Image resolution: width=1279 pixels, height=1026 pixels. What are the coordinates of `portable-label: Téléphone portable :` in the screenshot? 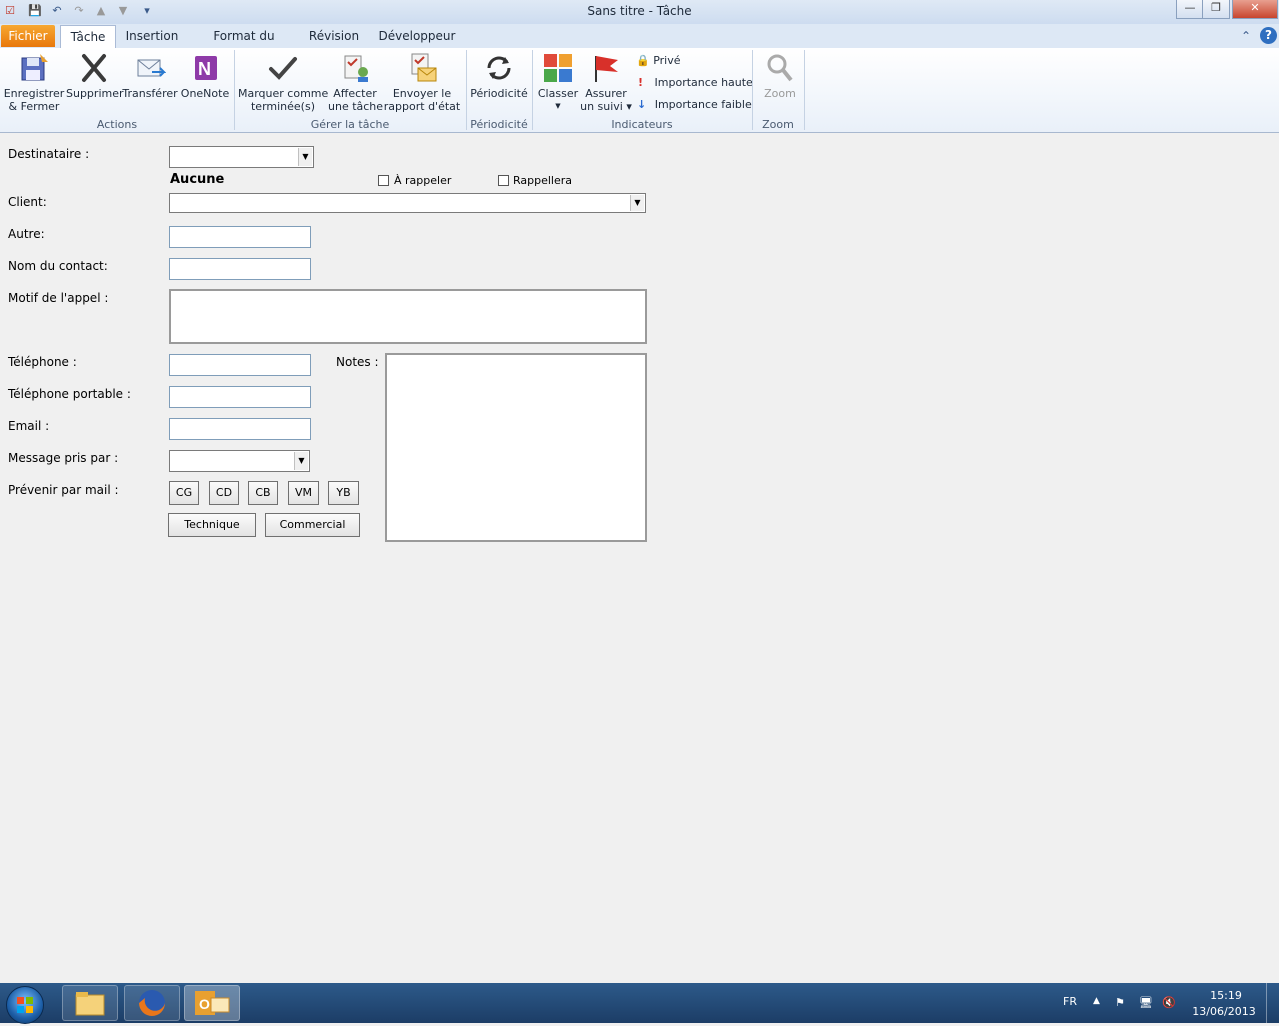 It's located at (69, 394).